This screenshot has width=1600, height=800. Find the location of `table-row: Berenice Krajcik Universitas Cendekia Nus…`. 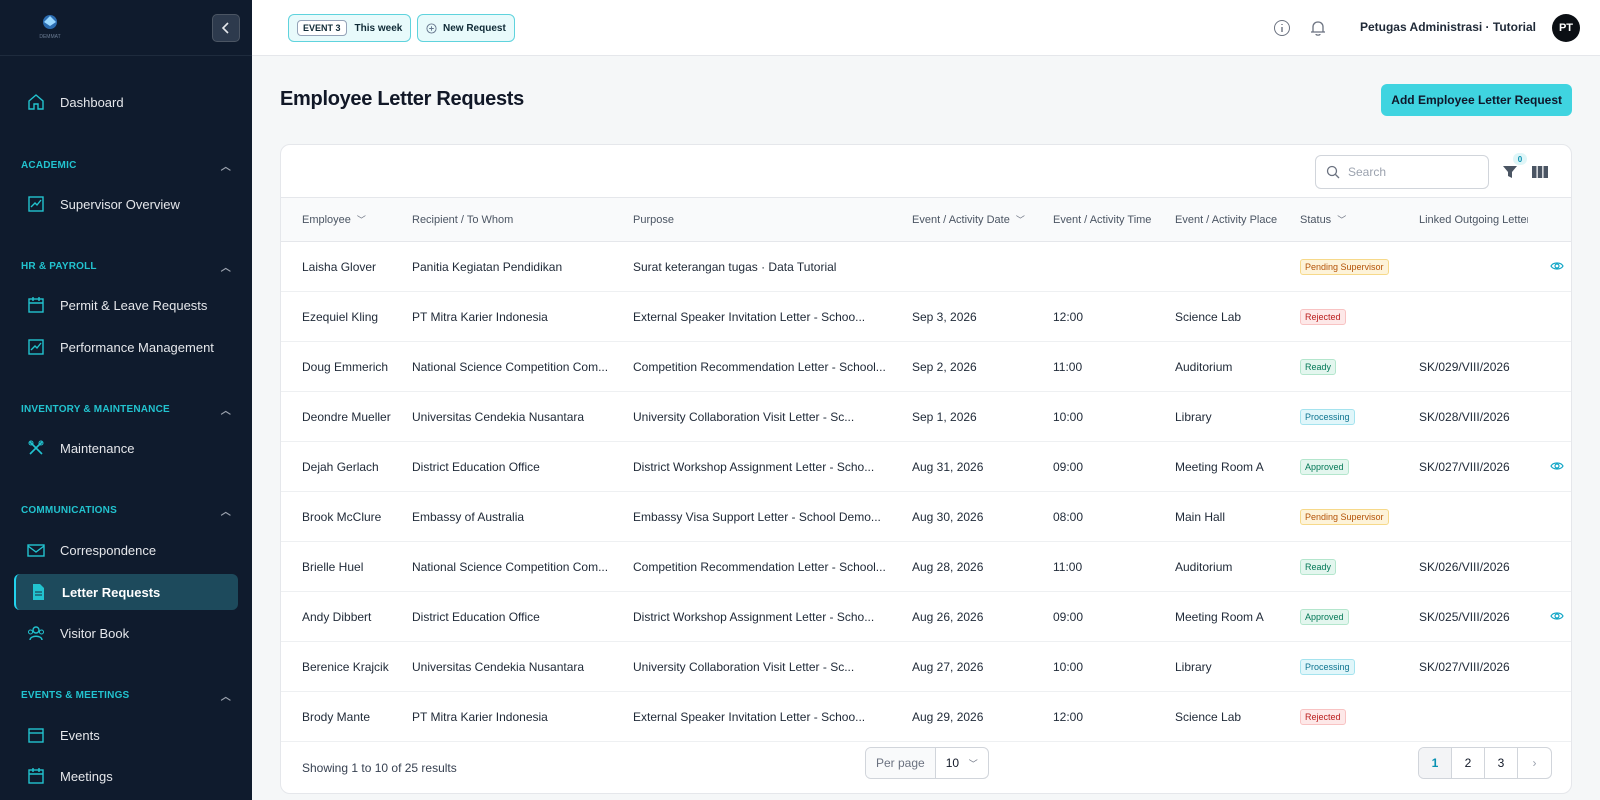

table-row: Berenice Krajcik Universitas Cendekia Nus… is located at coordinates (926, 667).